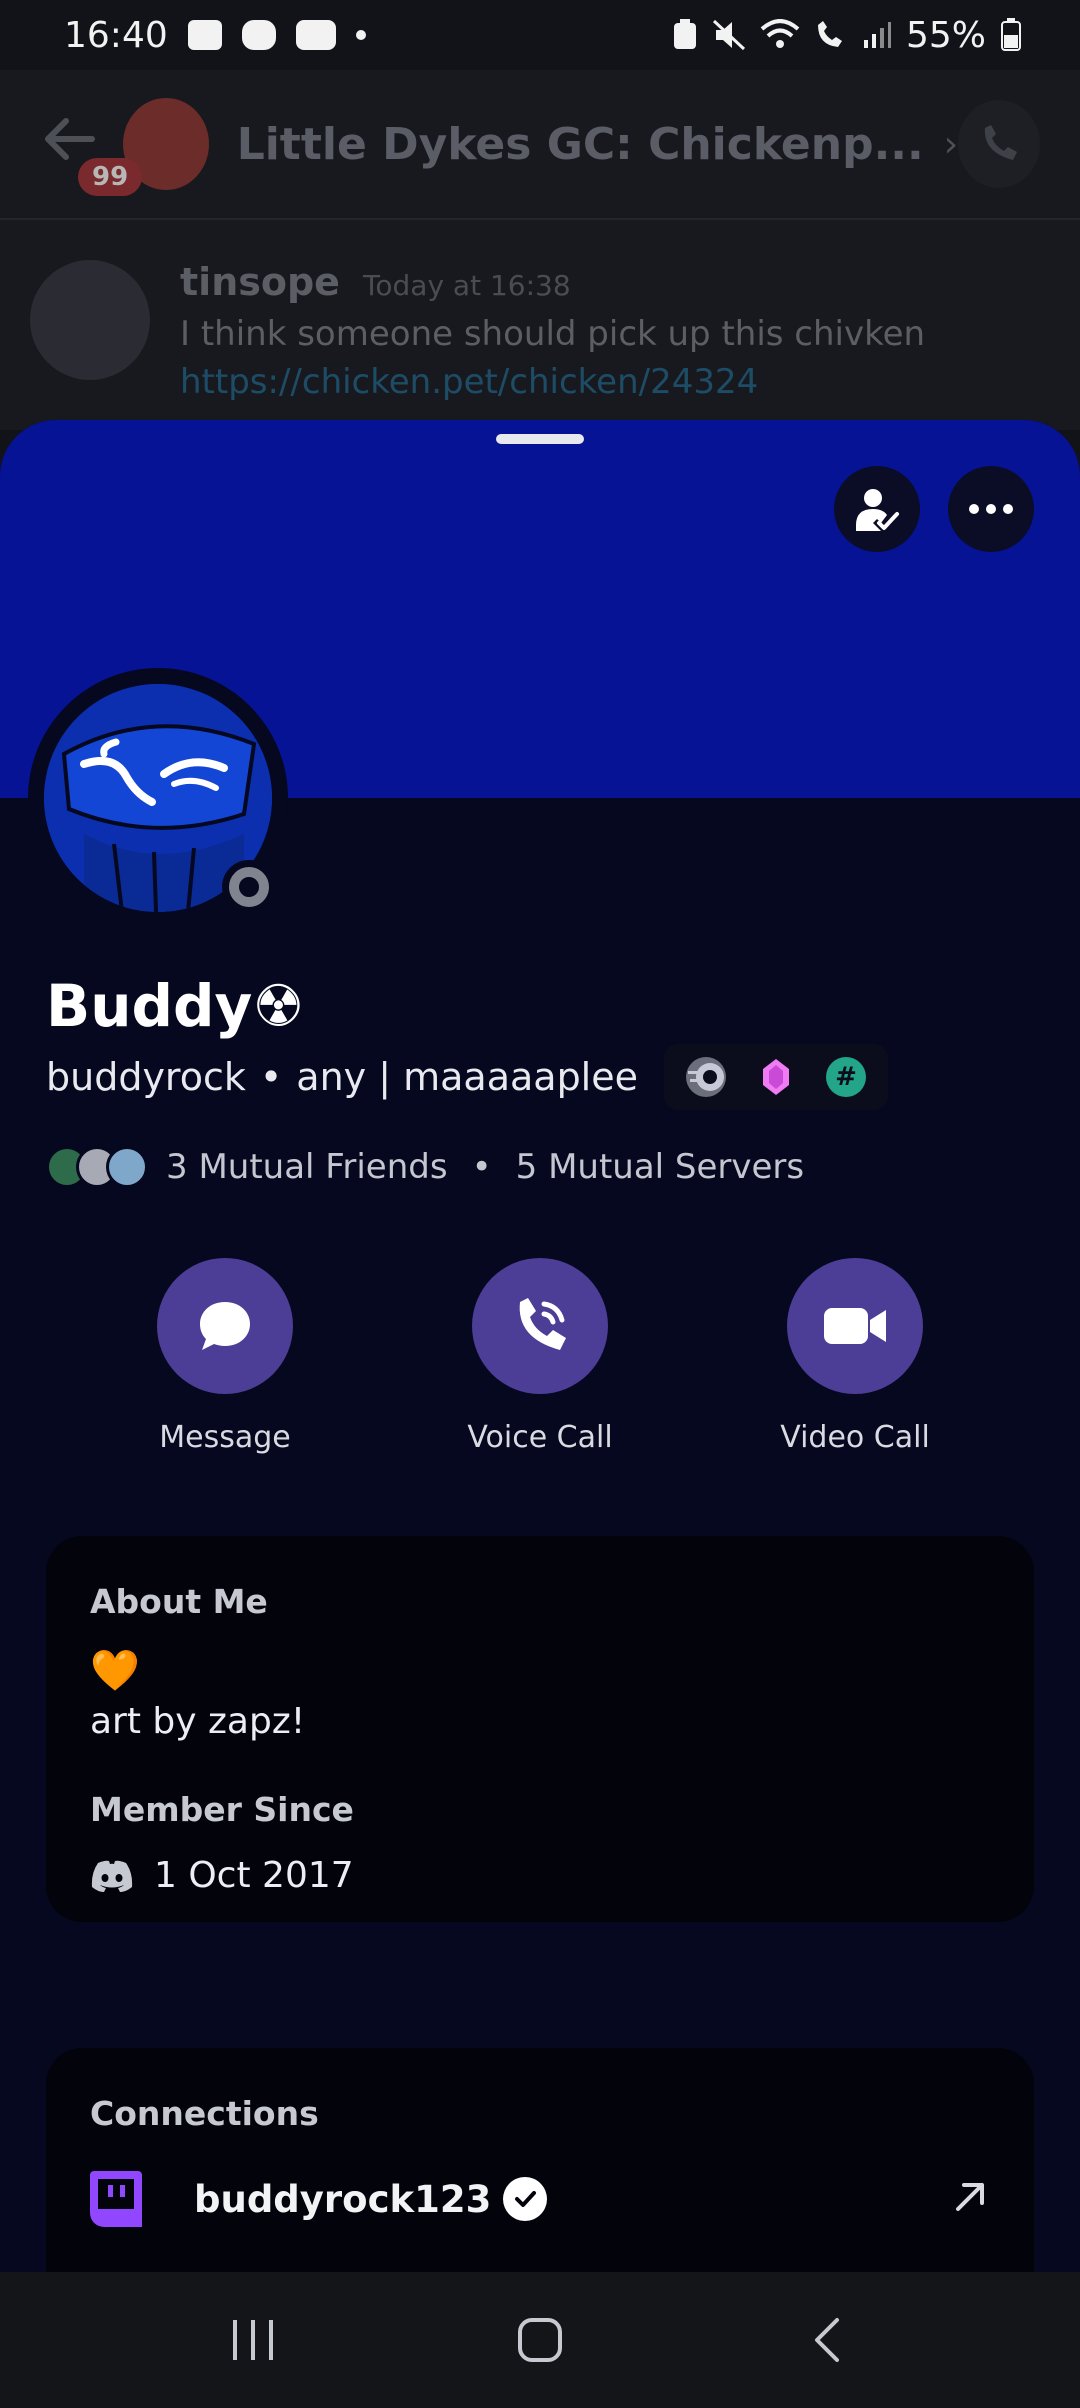 The width and height of the screenshot is (1080, 2408). Describe the element at coordinates (877, 35) in the screenshot. I see `signal-icon` at that location.